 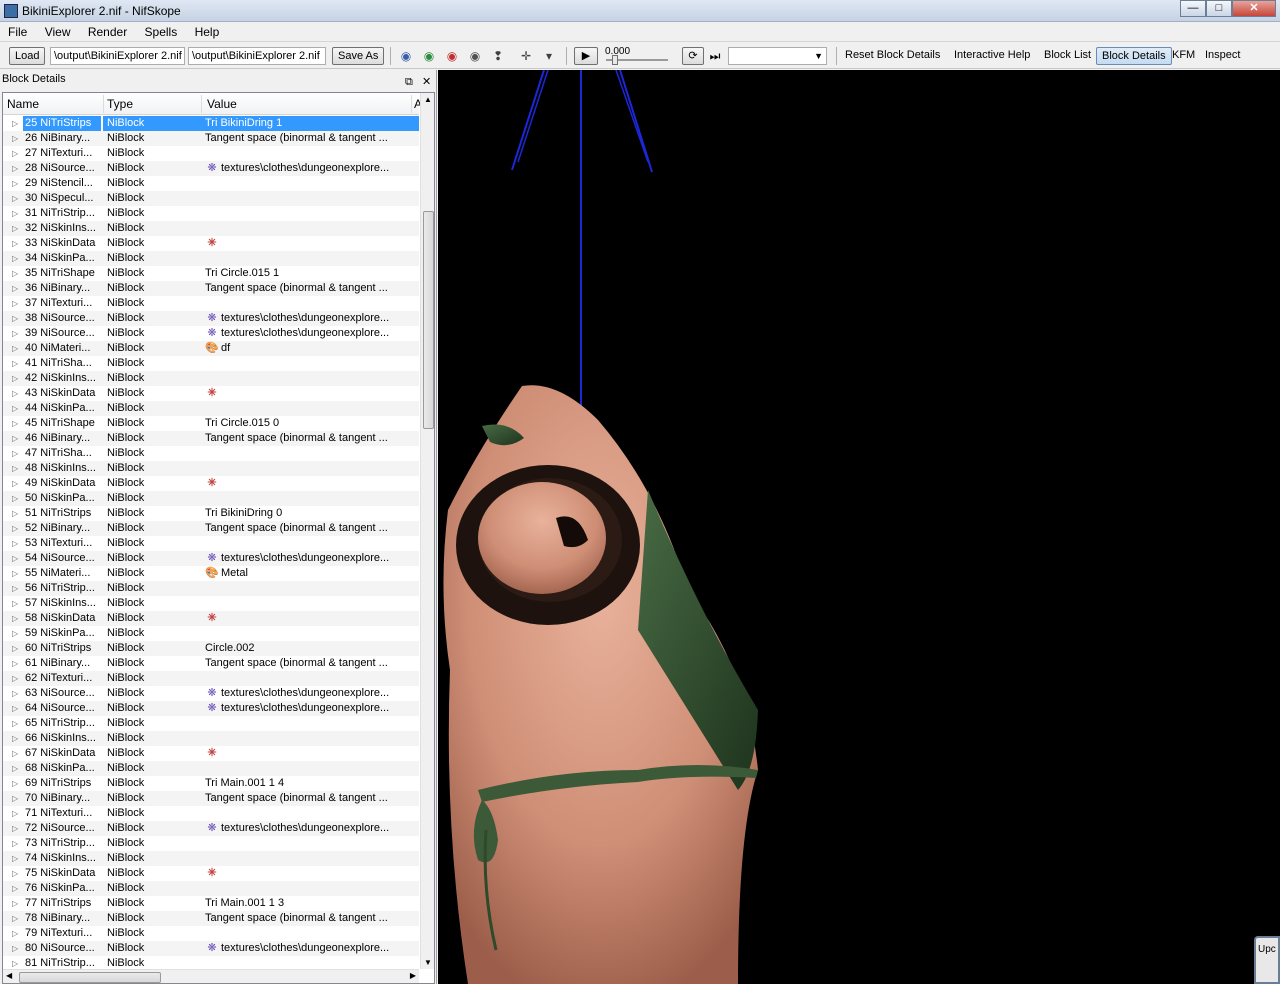 What do you see at coordinates (211, 858) in the screenshot?
I see `tree-row: ▷ 74 NiSkinIns... NiBlock` at bounding box center [211, 858].